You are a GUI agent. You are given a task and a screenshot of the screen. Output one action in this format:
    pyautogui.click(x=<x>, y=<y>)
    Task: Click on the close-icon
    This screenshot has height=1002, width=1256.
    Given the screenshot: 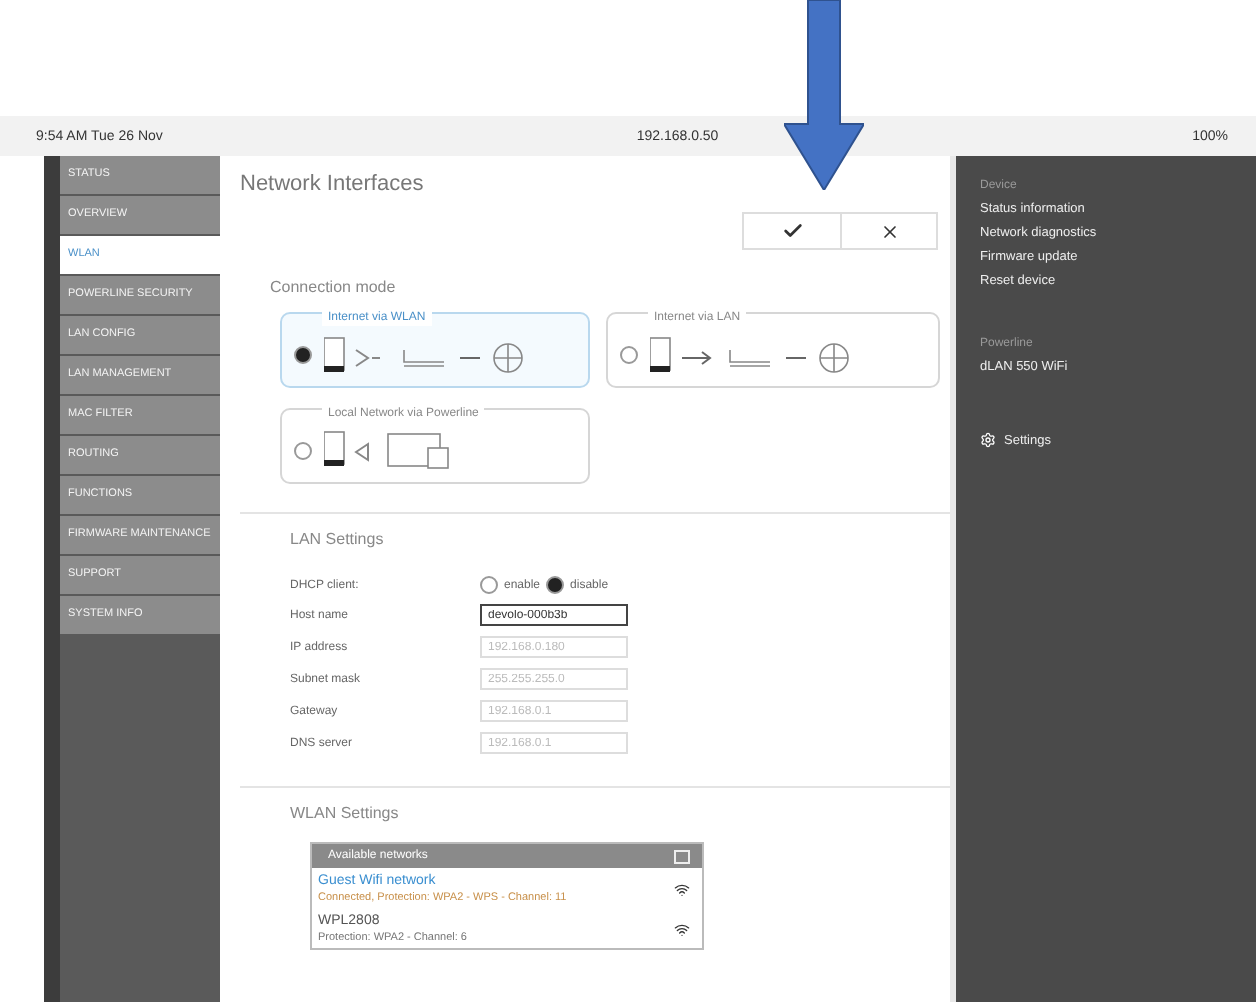 What is the action you would take?
    pyautogui.click(x=889, y=231)
    